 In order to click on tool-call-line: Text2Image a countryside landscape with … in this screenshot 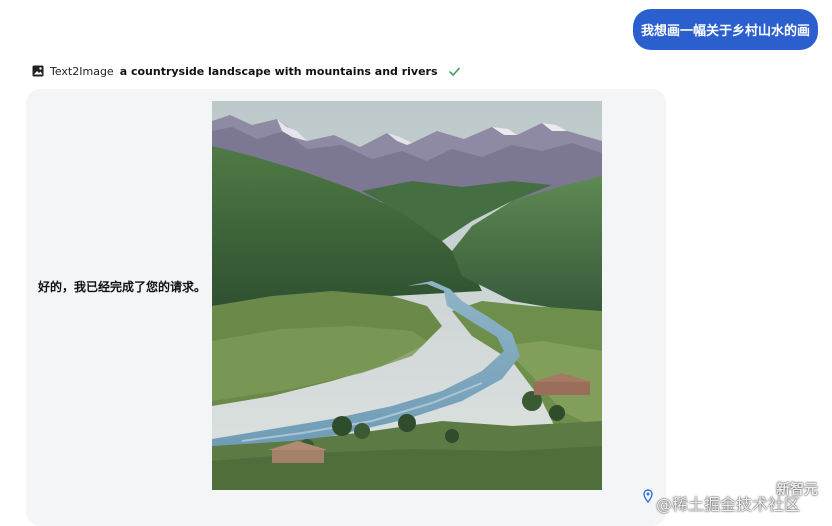, I will do `click(246, 71)`.